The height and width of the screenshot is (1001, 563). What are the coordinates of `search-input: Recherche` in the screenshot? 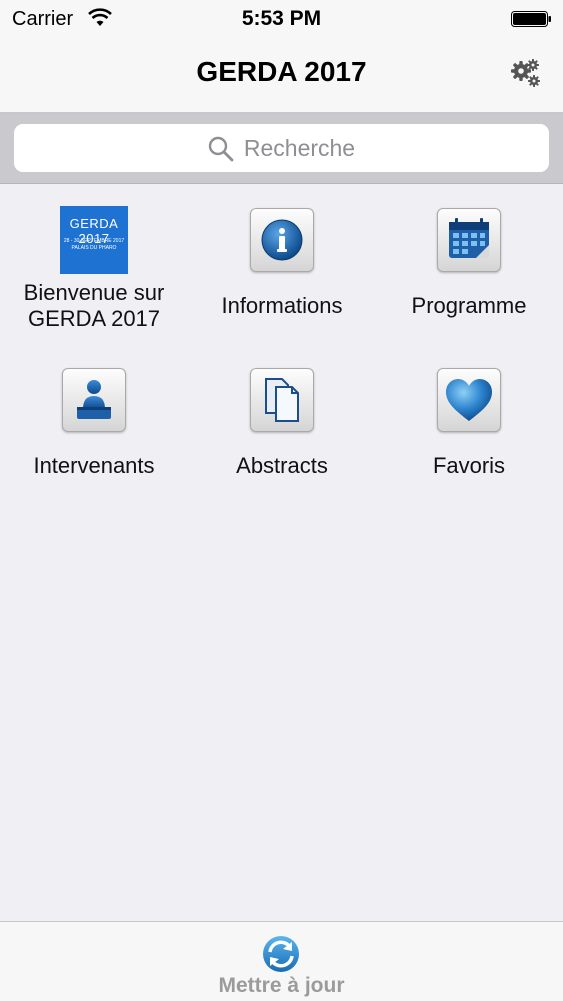 It's located at (281, 148).